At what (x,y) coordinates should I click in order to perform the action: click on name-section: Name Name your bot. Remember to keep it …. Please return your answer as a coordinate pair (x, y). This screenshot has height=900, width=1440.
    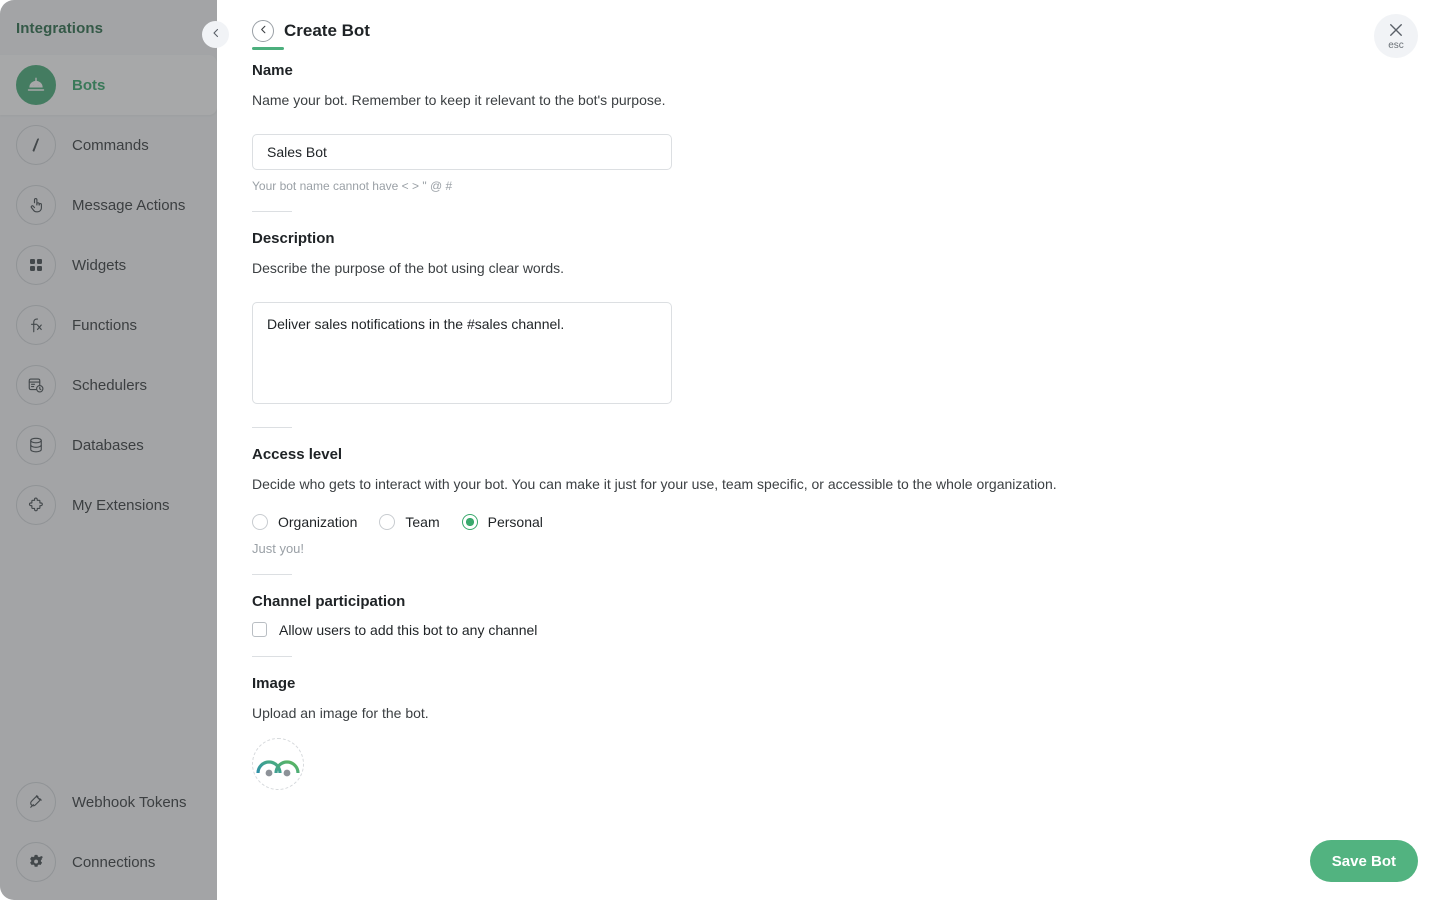
    Looking at the image, I should click on (802, 127).